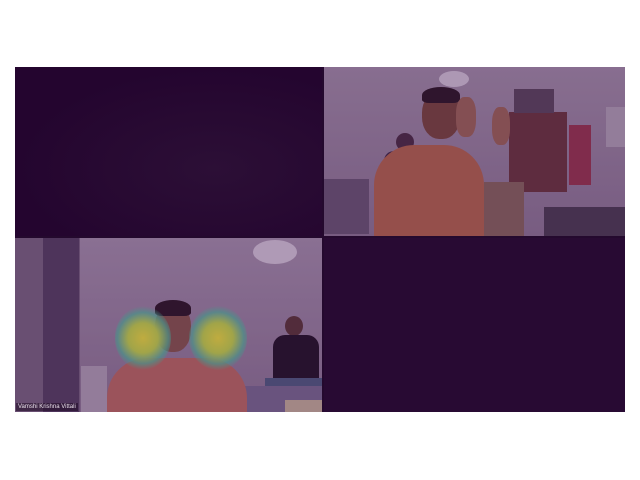 This screenshot has height=480, width=640. Describe the element at coordinates (296, 358) in the screenshot. I see `background-person-body` at that location.